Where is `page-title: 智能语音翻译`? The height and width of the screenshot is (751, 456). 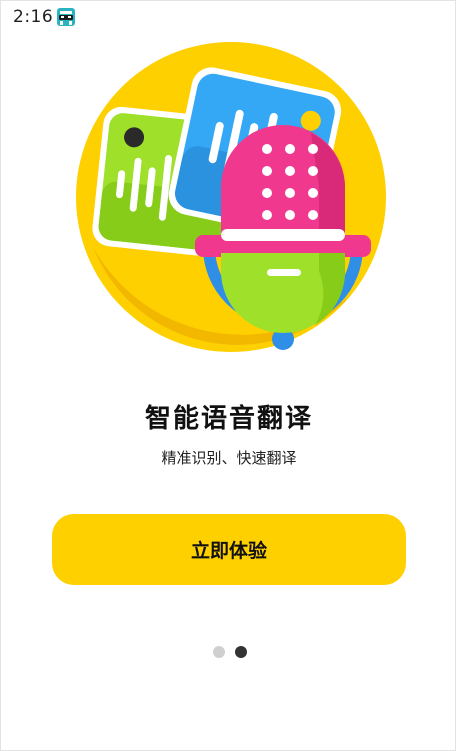 page-title: 智能语音翻译 is located at coordinates (228, 419).